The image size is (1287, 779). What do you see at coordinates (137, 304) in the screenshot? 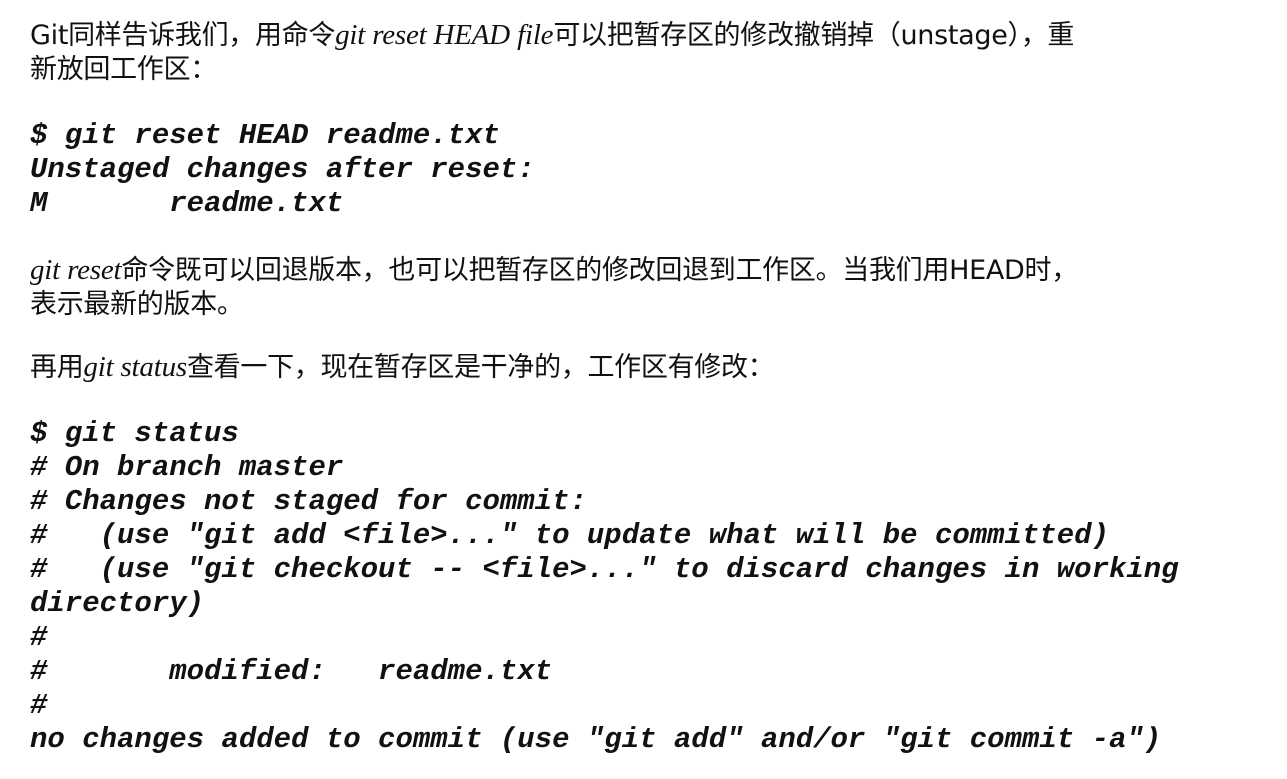
I see `text: 表示最新的版本。` at bounding box center [137, 304].